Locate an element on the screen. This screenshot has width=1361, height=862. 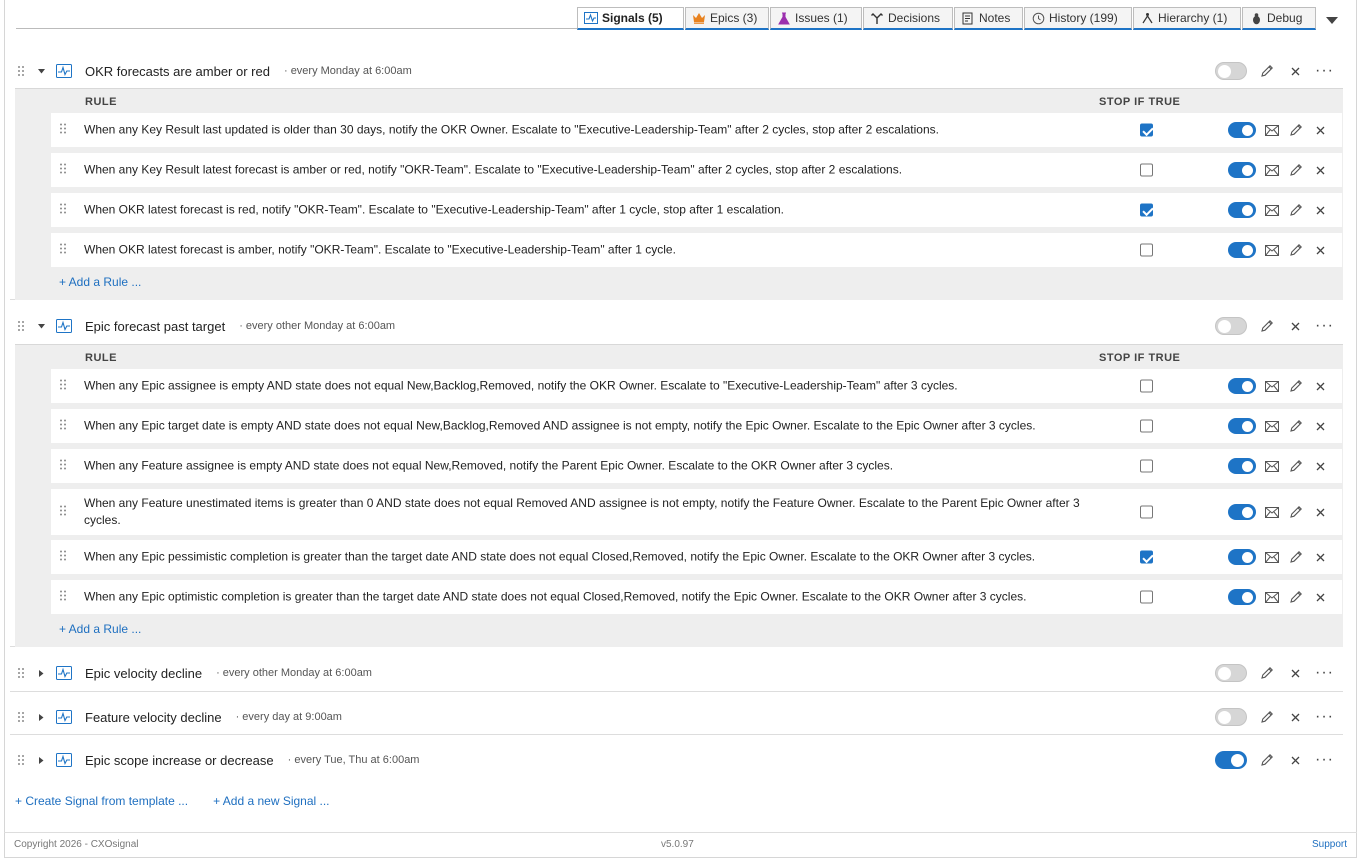
tab-notes: Notes is located at coordinates (988, 18).